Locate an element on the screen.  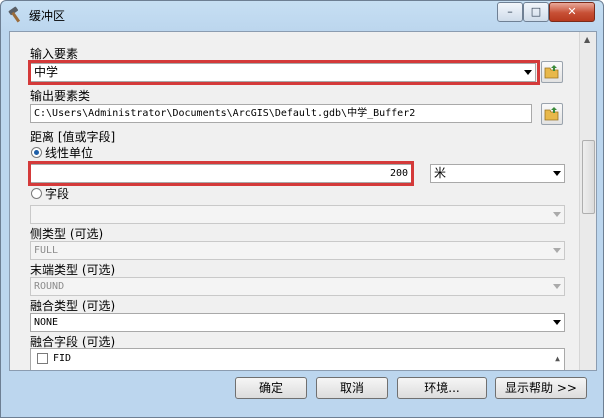
show-help-button: 显示帮助 >> is located at coordinates (541, 388).